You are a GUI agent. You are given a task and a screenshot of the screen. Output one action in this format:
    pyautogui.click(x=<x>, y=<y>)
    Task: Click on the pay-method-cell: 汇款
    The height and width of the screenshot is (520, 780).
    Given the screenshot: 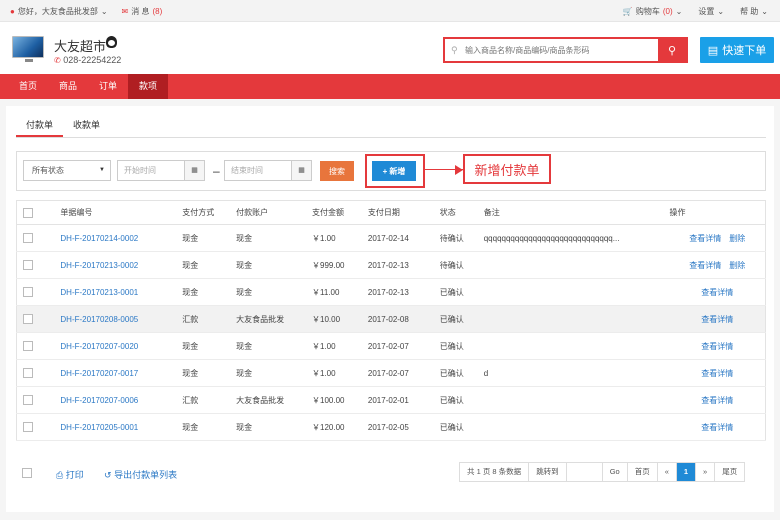 What is the action you would take?
    pyautogui.click(x=209, y=400)
    